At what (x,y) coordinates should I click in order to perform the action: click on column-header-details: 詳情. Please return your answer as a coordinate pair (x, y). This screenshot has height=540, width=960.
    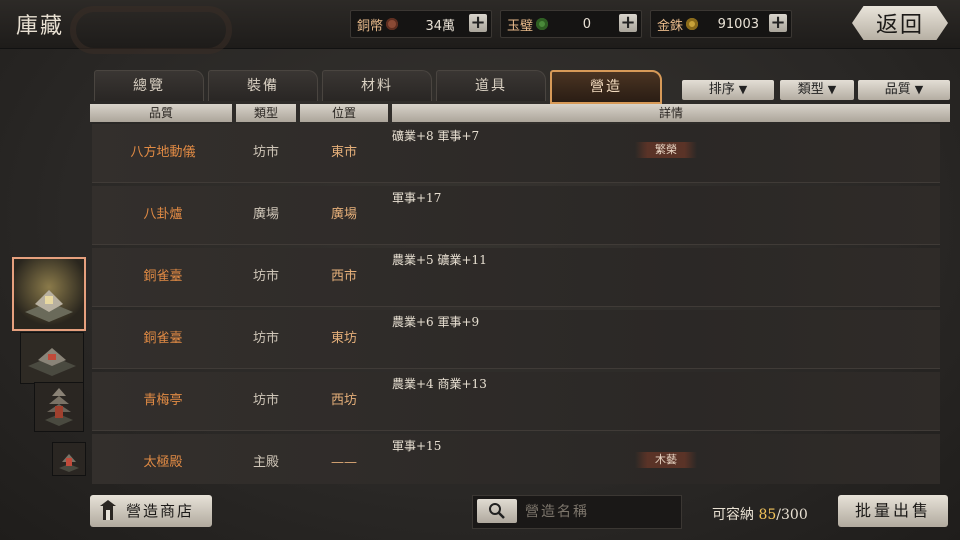
    Looking at the image, I should click on (671, 113).